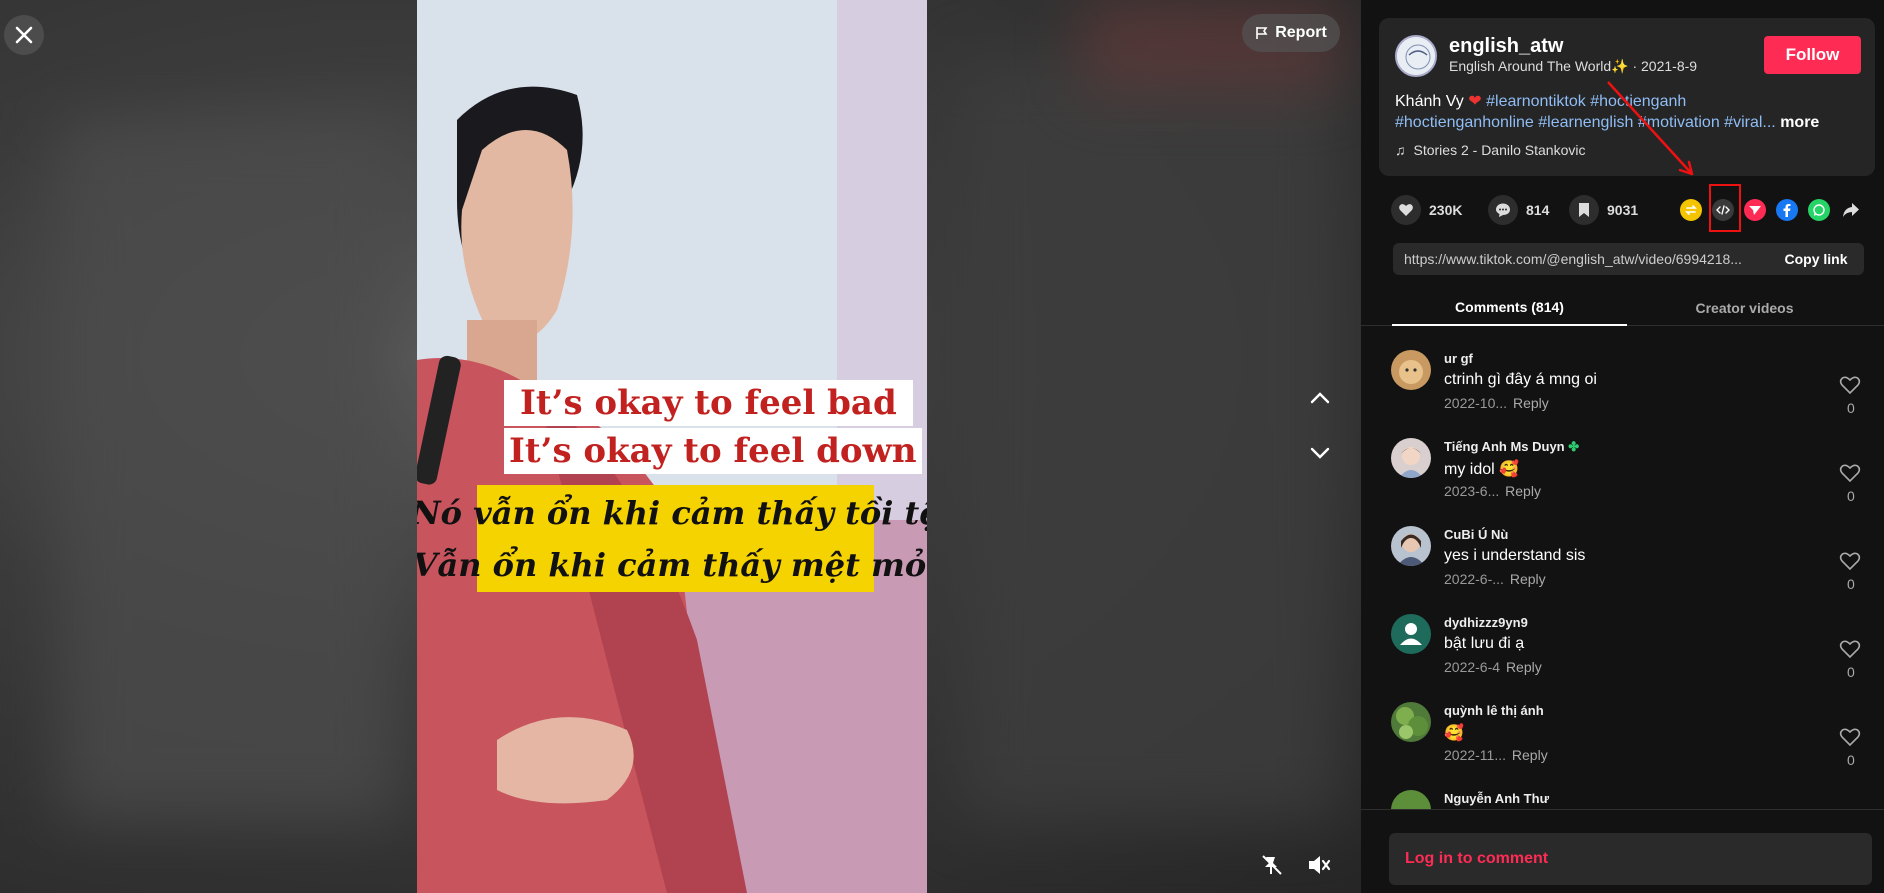 Image resolution: width=1884 pixels, height=893 pixels. What do you see at coordinates (1454, 733) in the screenshot?
I see `comment-text: 🥰` at bounding box center [1454, 733].